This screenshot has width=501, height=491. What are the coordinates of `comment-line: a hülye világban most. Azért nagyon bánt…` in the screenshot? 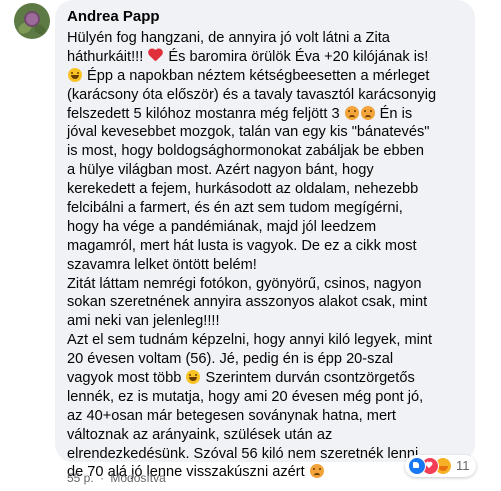 It's located at (267, 170).